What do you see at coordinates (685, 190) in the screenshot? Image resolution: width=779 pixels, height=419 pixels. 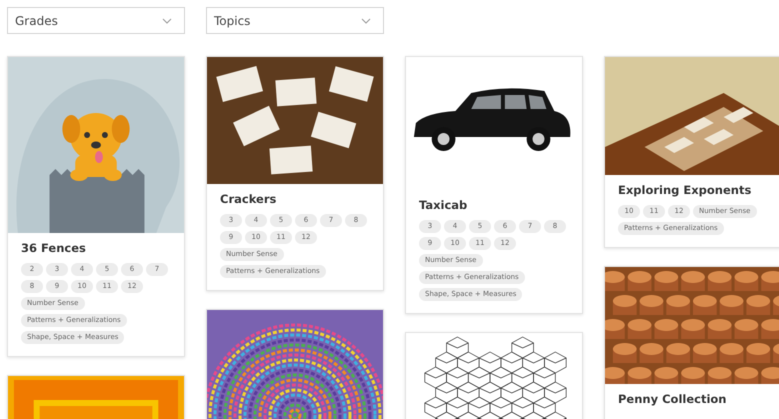 I see `card-title: Exploring Exponents` at bounding box center [685, 190].